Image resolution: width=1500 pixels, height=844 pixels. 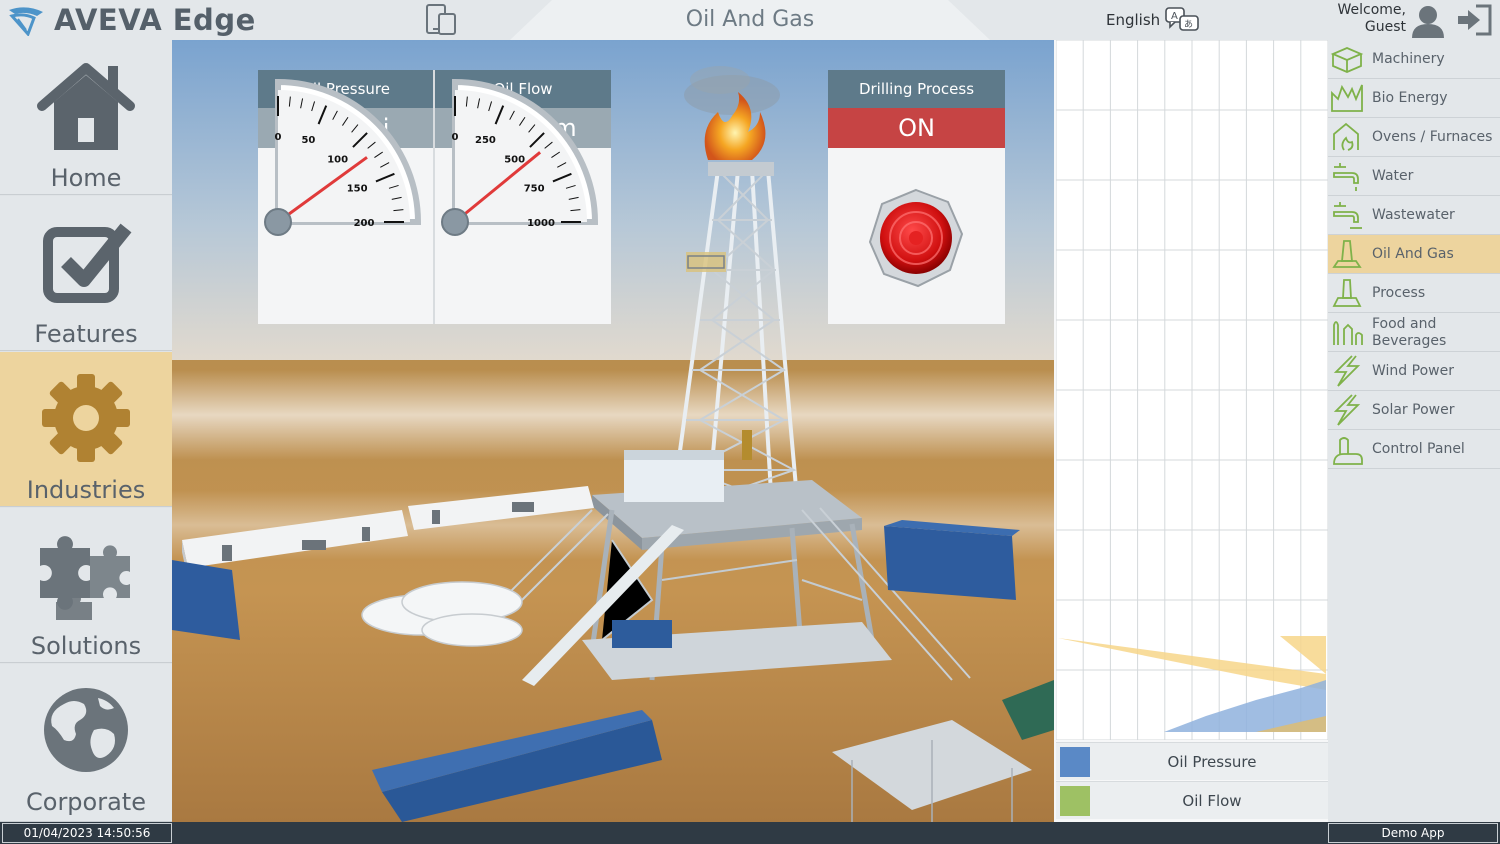 I want to click on oil-pressure-needle-hub, so click(x=278, y=222).